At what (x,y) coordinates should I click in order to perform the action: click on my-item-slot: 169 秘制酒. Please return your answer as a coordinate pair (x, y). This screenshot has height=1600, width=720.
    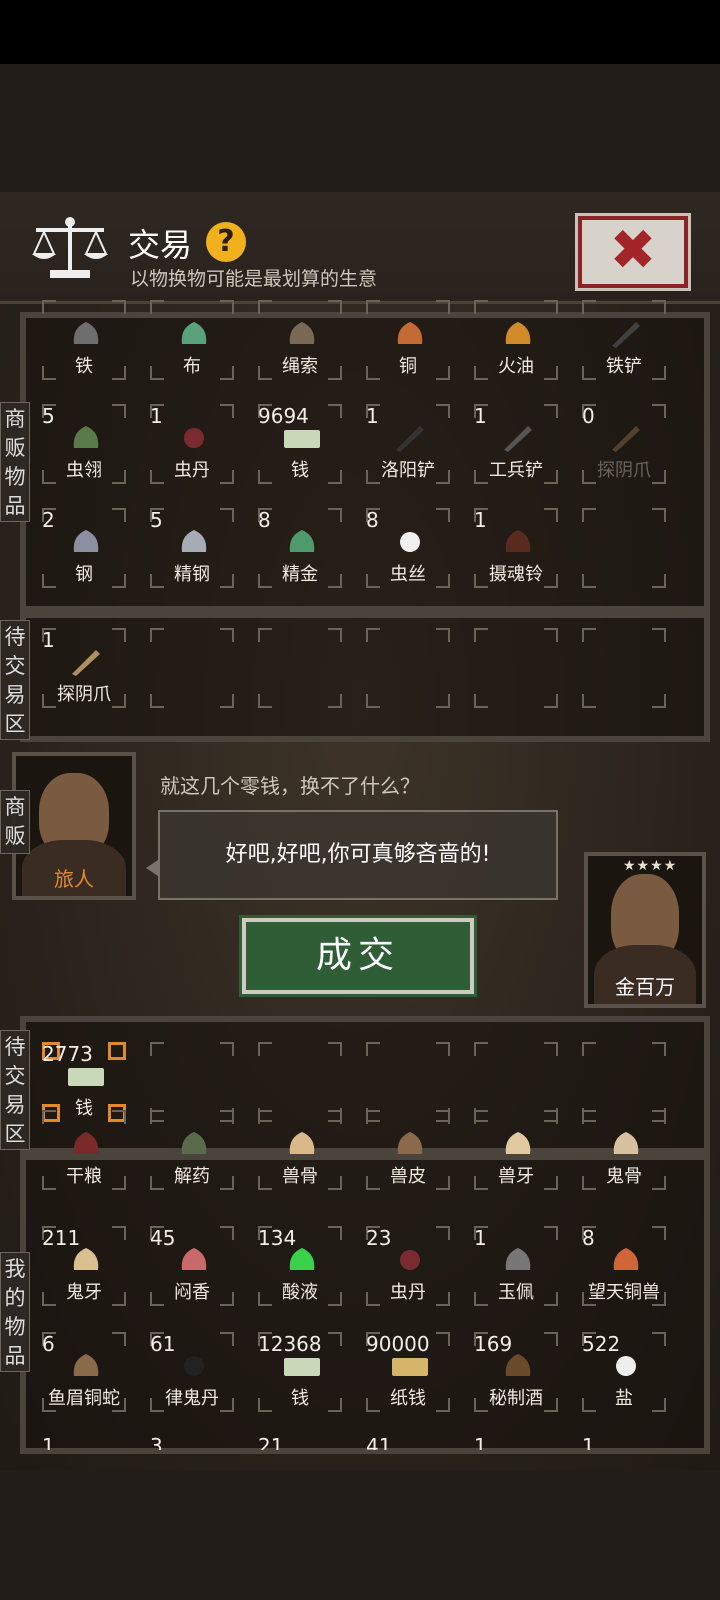
    Looking at the image, I should click on (516, 1372).